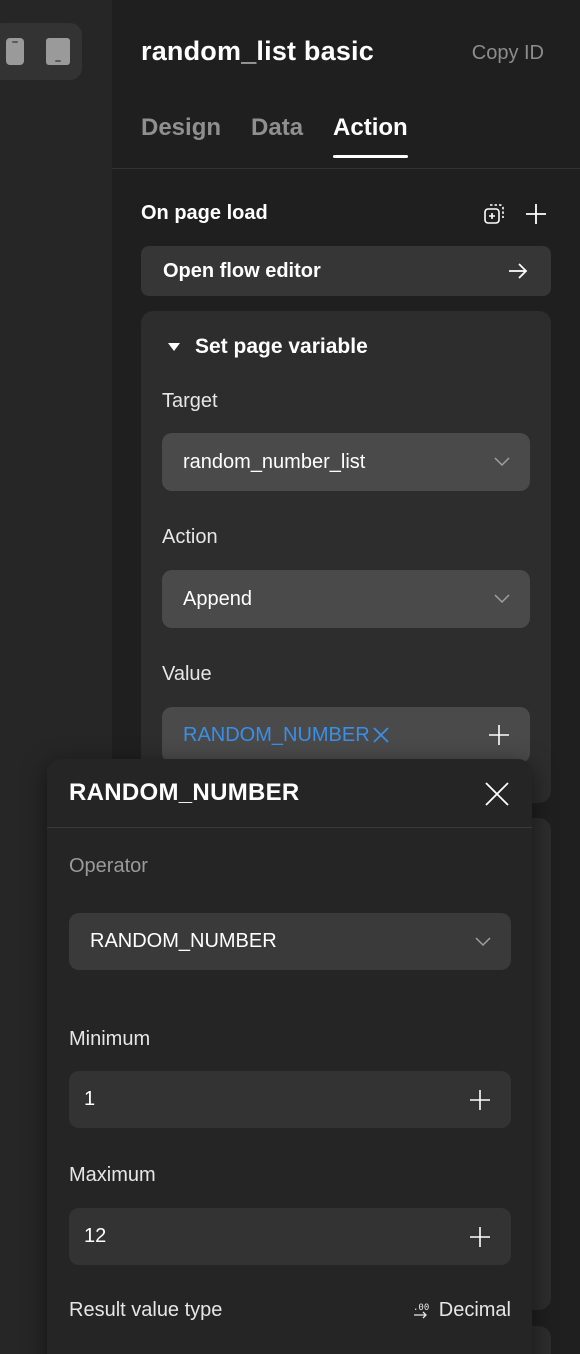 This screenshot has width=580, height=1354. I want to click on action-select: Append, so click(346, 599).